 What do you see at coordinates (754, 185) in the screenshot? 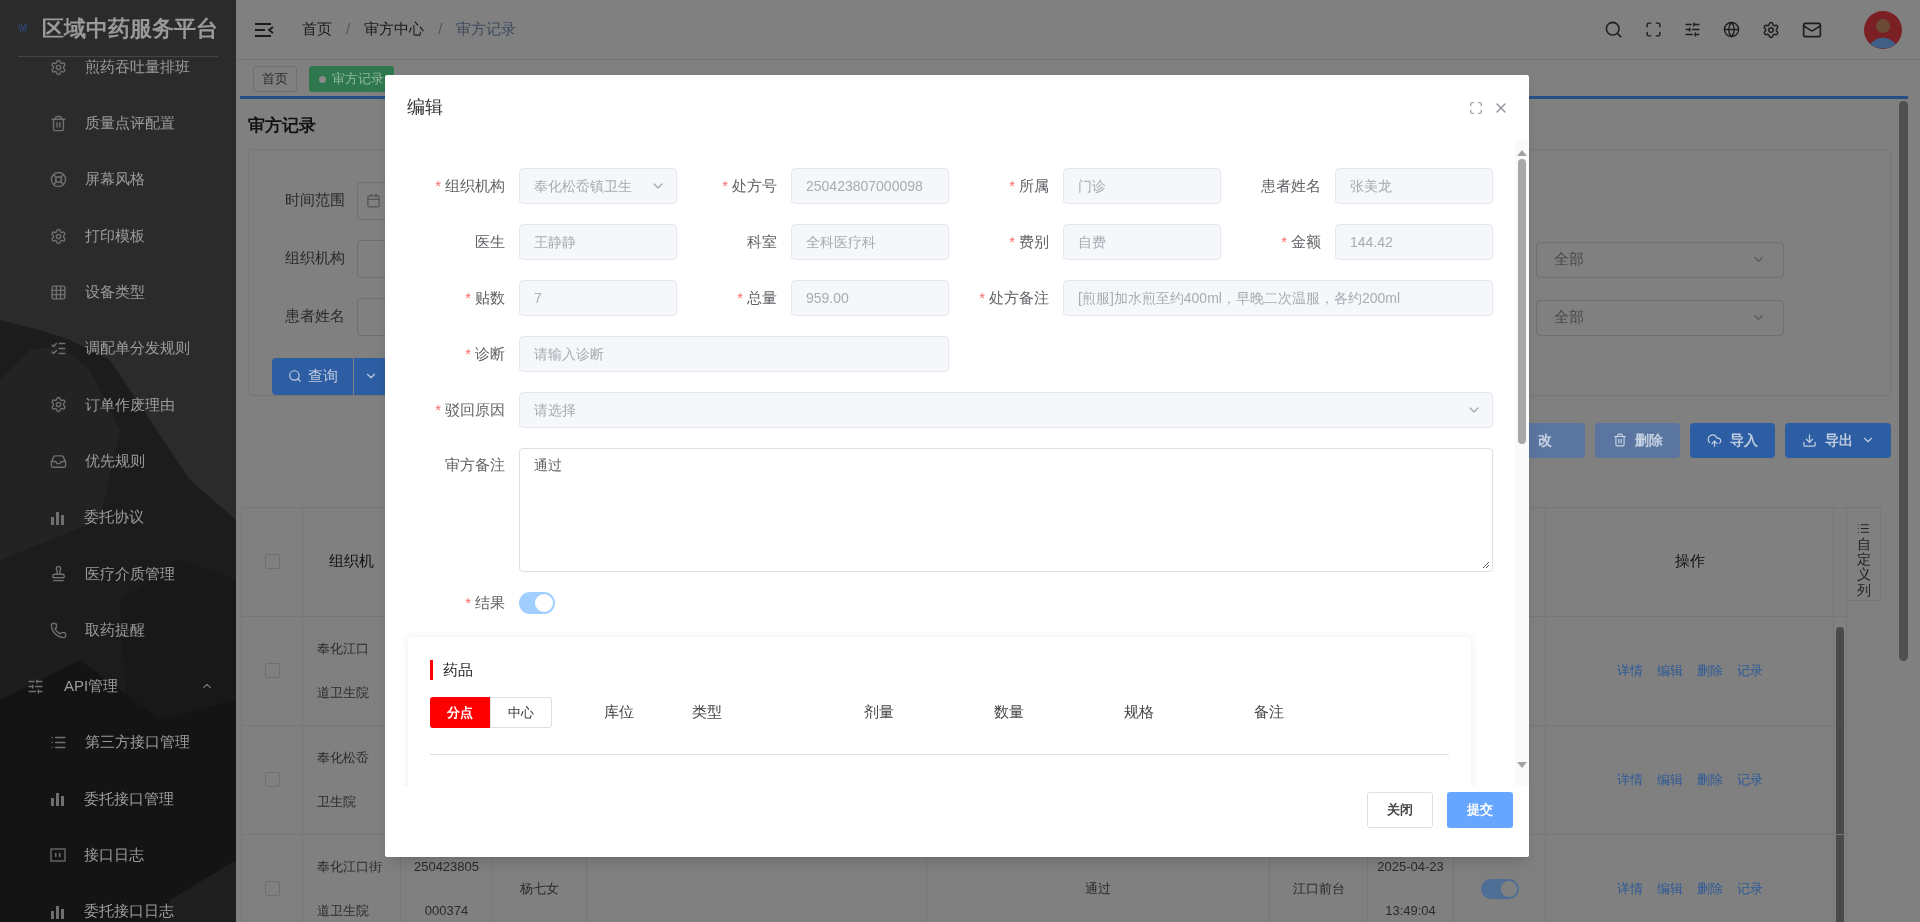
I see `field-label: 处方号` at bounding box center [754, 185].